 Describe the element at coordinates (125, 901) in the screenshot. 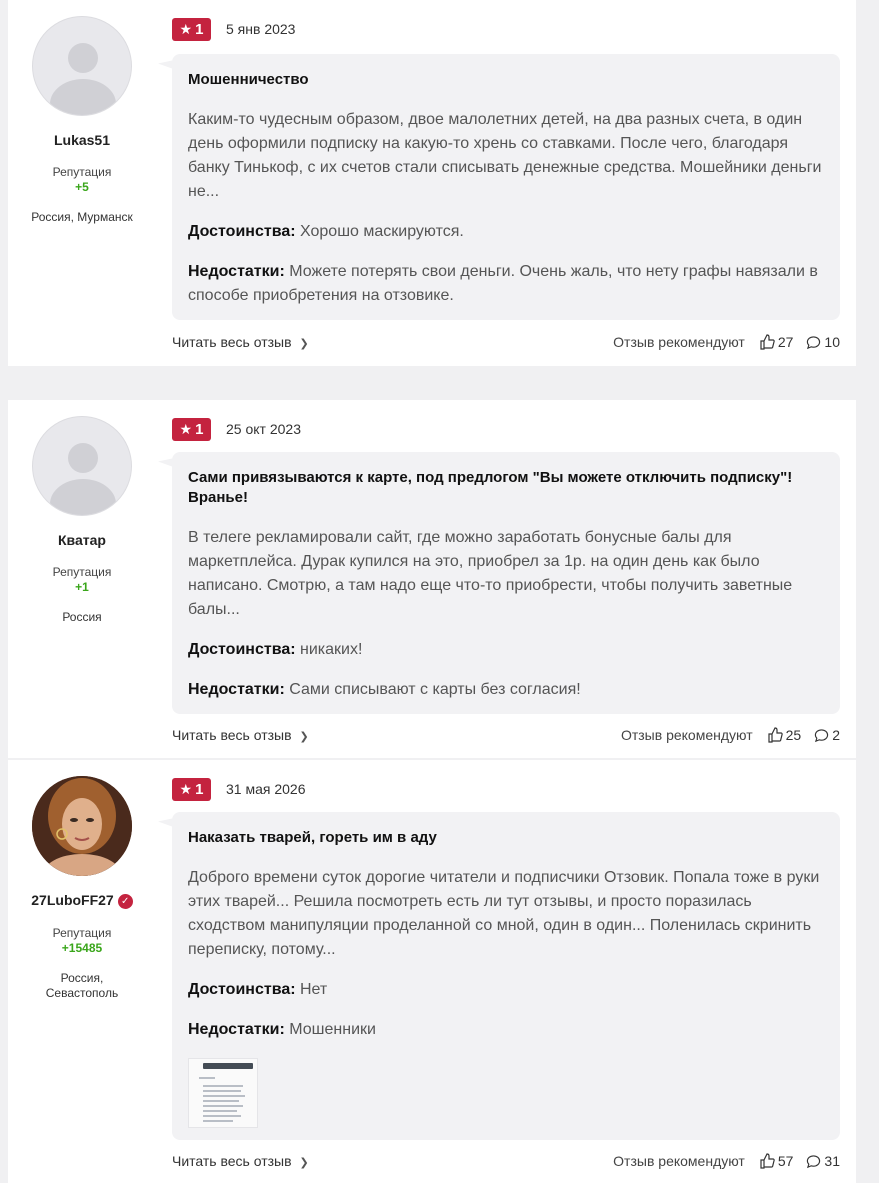

I see `check-badge-icon: ✓` at that location.